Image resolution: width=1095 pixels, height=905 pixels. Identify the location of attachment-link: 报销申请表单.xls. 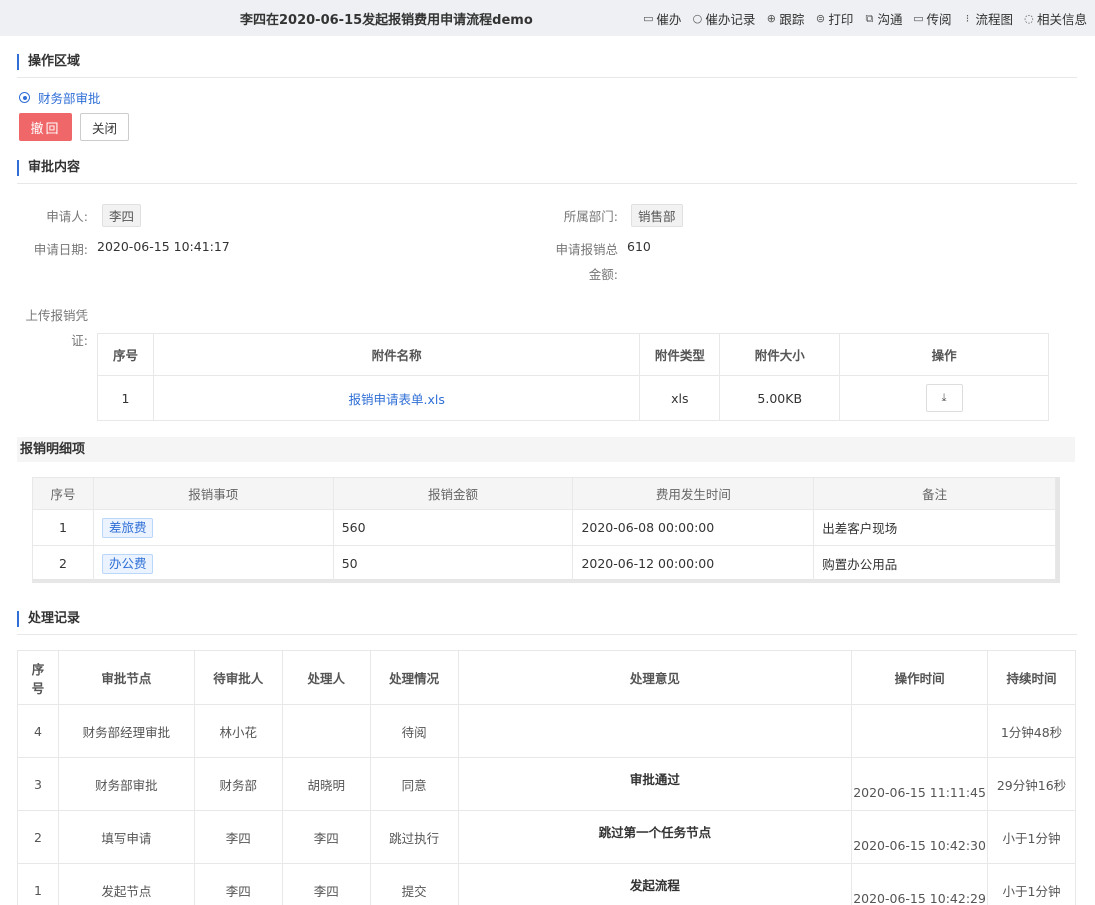
(396, 399).